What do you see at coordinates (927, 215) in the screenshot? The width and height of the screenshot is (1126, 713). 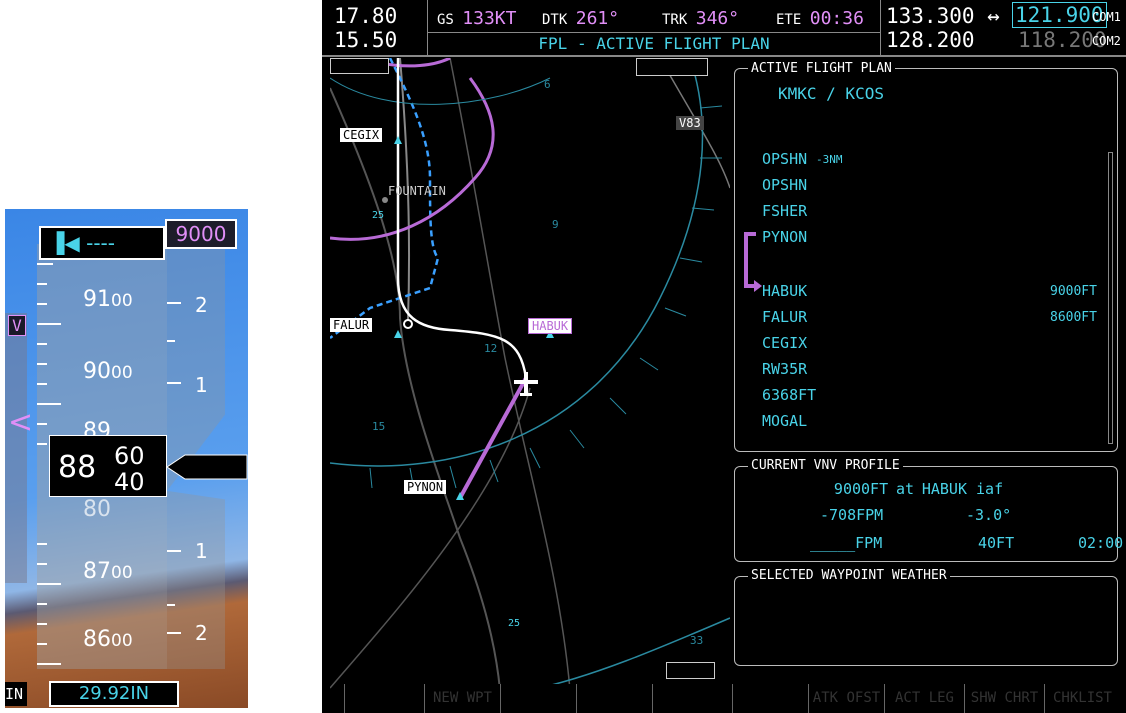 I see `list-item: FSHER ___° ____NM _____FT` at bounding box center [927, 215].